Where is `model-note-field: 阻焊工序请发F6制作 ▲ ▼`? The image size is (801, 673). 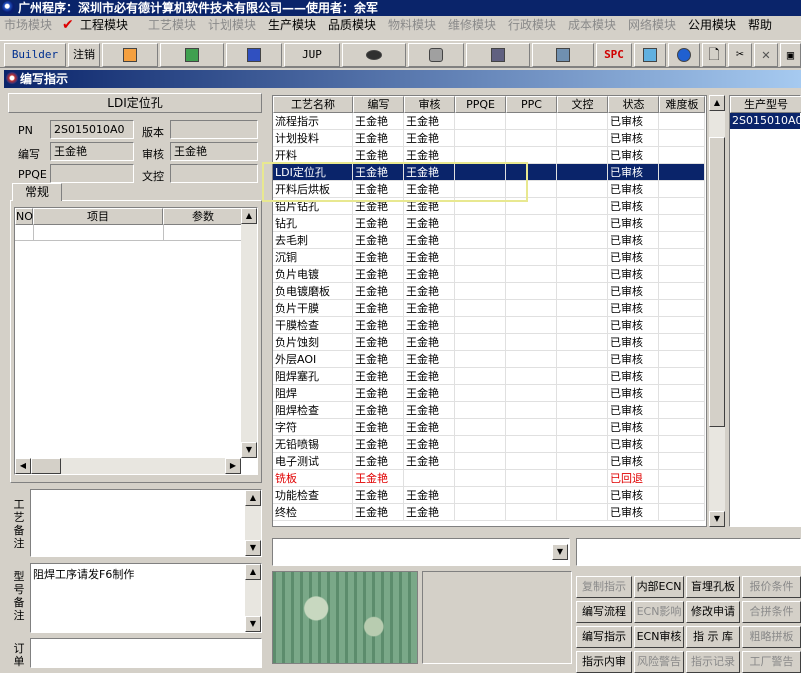 model-note-field: 阻焊工序请发F6制作 ▲ ▼ is located at coordinates (146, 598).